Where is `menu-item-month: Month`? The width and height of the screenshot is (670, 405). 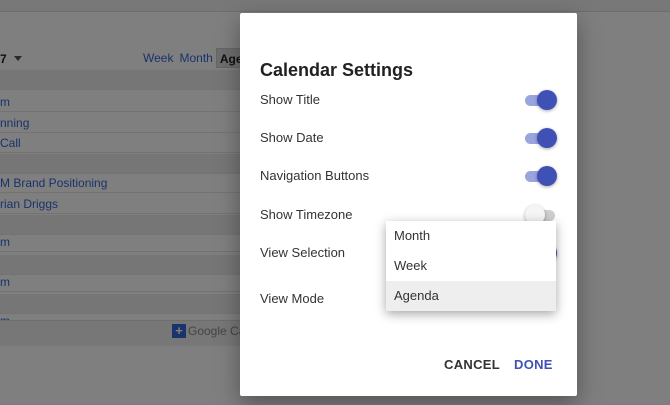 menu-item-month: Month is located at coordinates (471, 236).